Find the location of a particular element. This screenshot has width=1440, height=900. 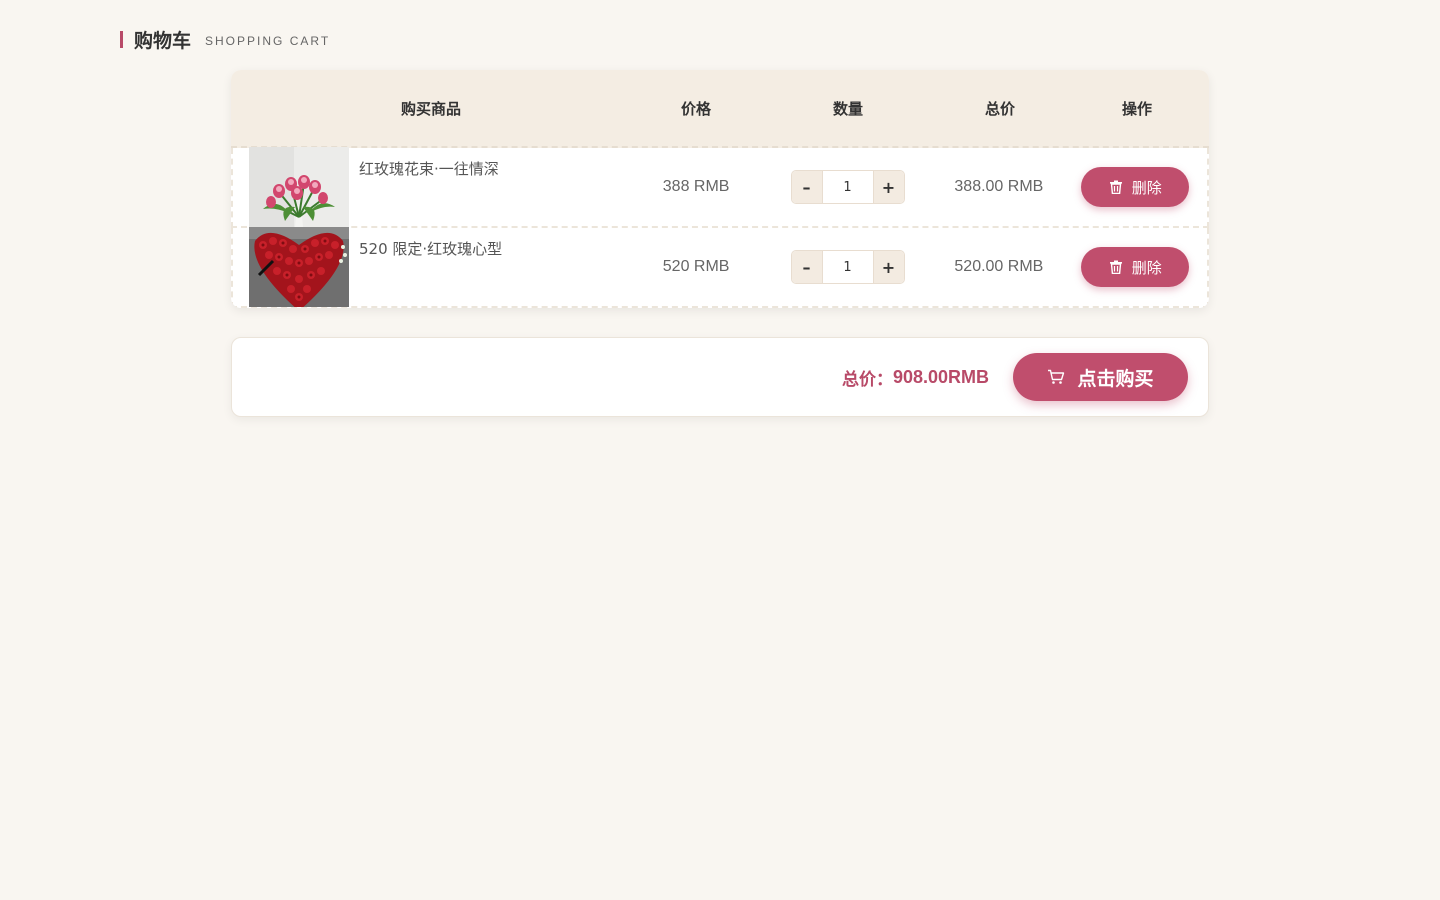

page-title: 购物车 is located at coordinates (163, 41).